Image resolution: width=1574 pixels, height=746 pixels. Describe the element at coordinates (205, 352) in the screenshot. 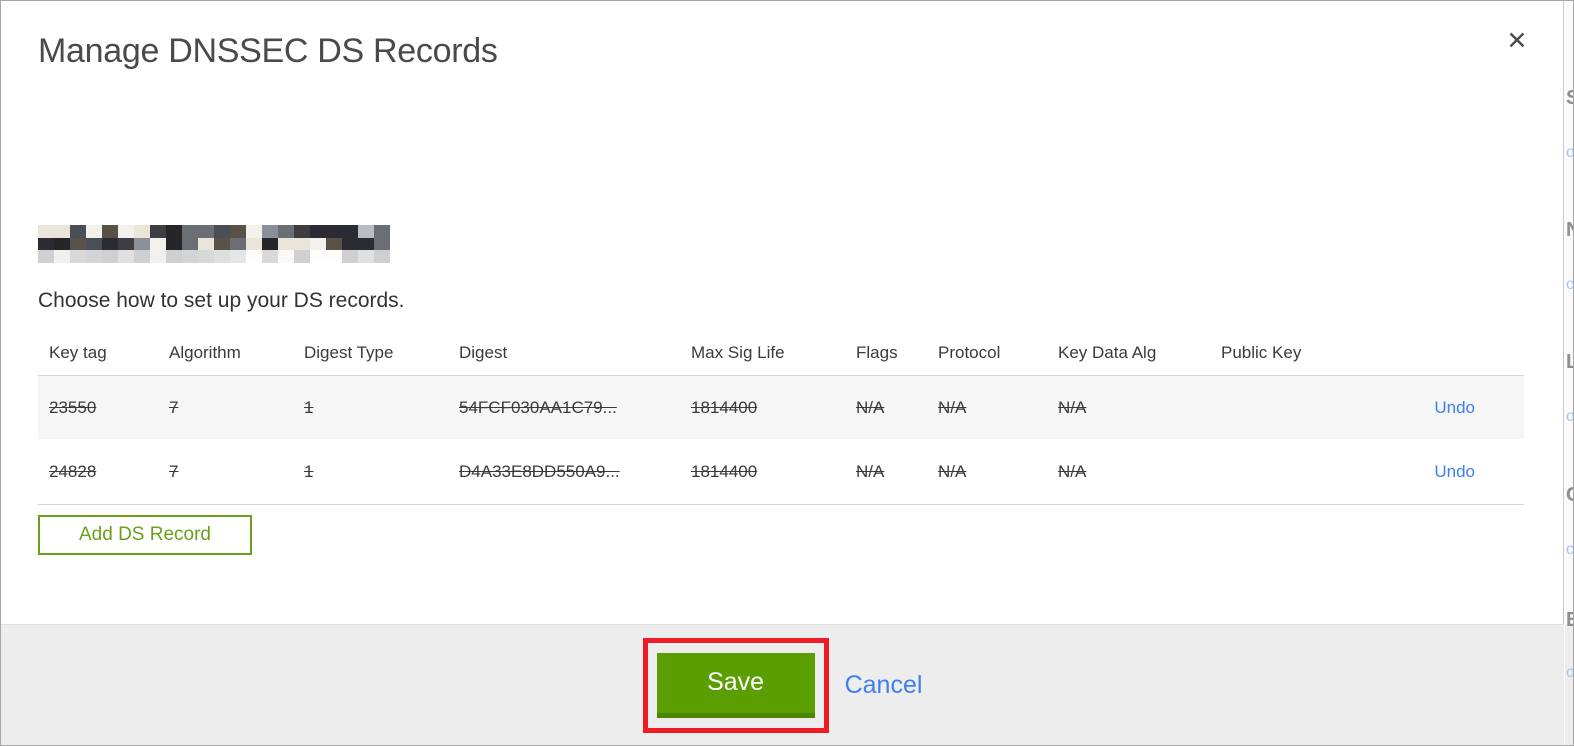

I see `column-header: Algorithm` at that location.